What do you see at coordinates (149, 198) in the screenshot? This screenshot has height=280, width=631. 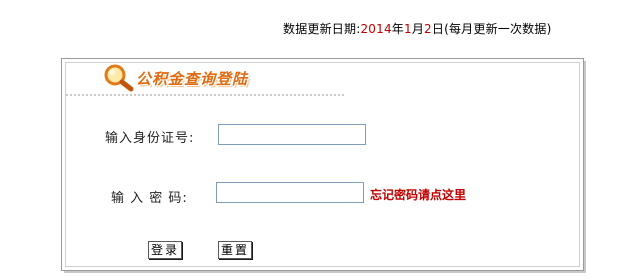 I see `password-label: 输 入 密 码:` at bounding box center [149, 198].